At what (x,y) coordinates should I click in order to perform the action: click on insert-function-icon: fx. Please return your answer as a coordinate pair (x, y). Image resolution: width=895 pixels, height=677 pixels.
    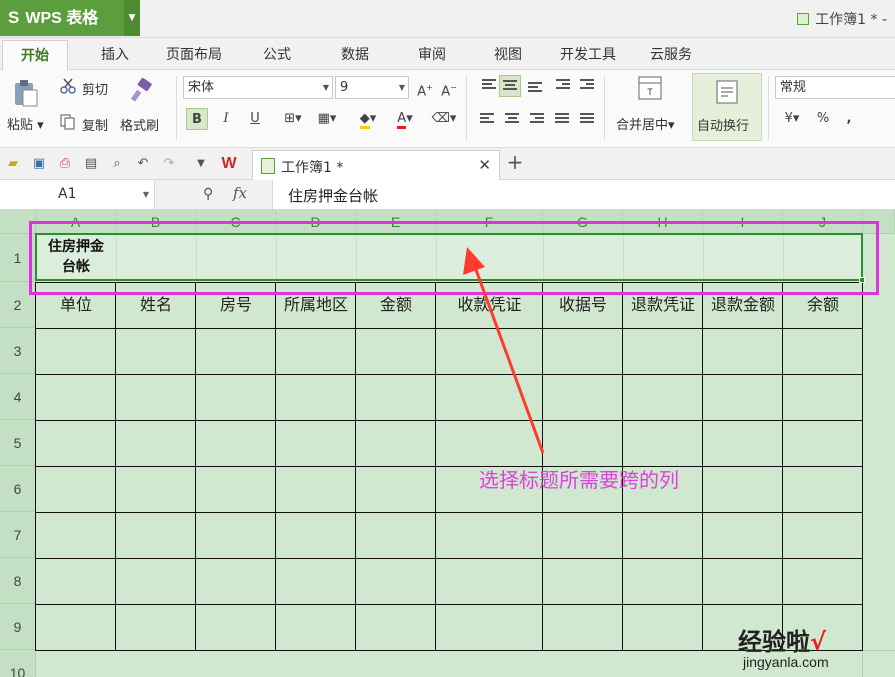
    Looking at the image, I should click on (240, 193).